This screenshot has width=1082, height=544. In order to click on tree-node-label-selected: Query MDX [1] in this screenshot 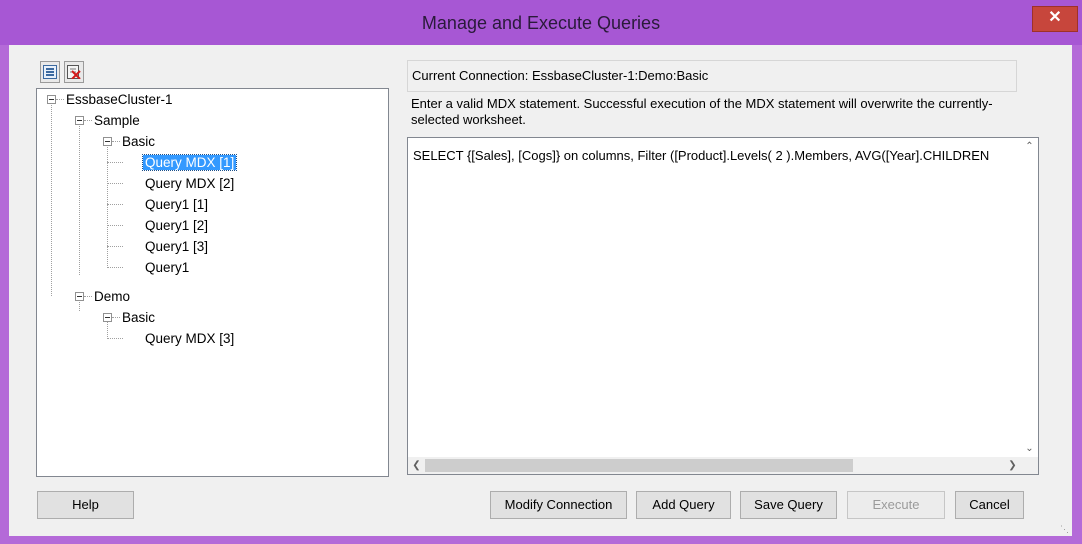, I will do `click(189, 162)`.